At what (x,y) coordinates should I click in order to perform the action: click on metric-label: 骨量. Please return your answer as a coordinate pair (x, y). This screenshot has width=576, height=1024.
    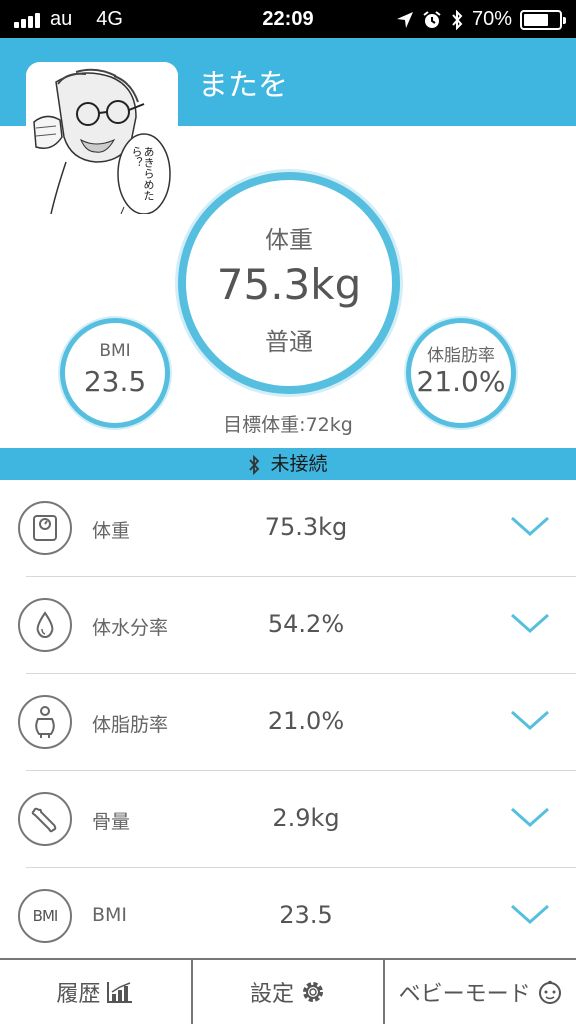
    Looking at the image, I should click on (111, 822).